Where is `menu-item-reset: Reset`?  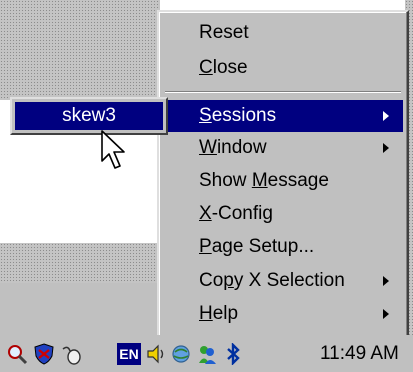
menu-item-reset: Reset is located at coordinates (283, 33).